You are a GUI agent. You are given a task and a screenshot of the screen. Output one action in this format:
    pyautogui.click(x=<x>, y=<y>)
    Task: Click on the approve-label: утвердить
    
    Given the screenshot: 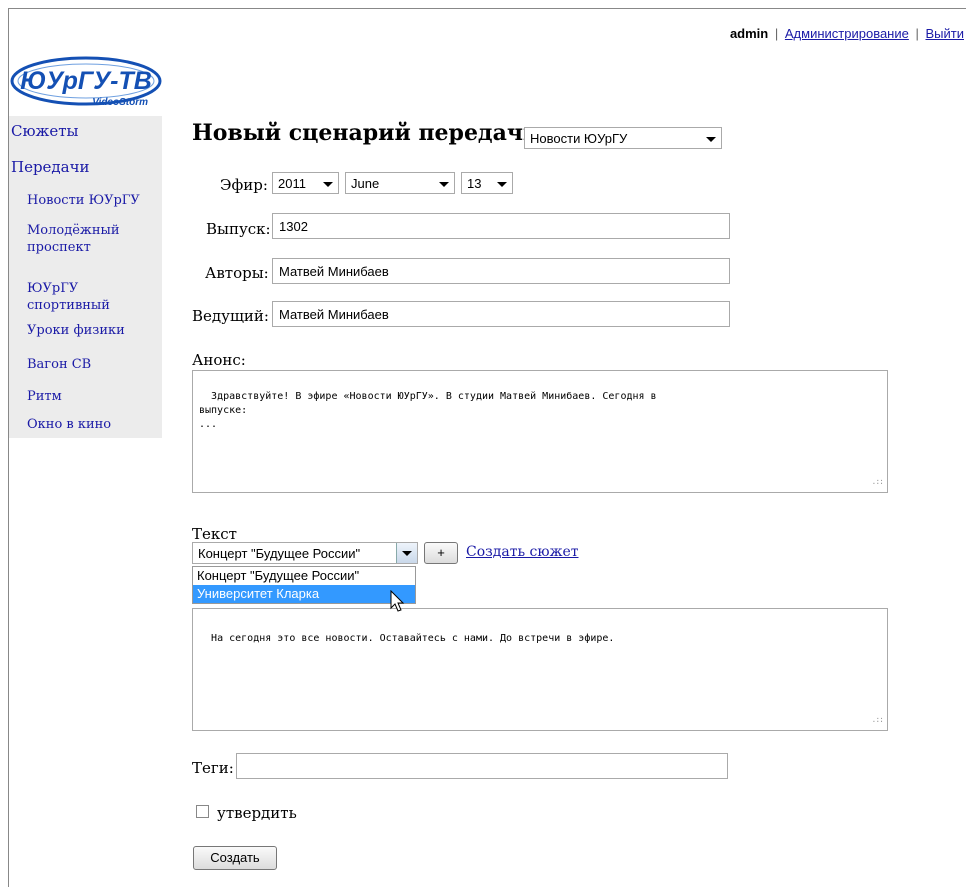 What is the action you would take?
    pyautogui.click(x=257, y=813)
    